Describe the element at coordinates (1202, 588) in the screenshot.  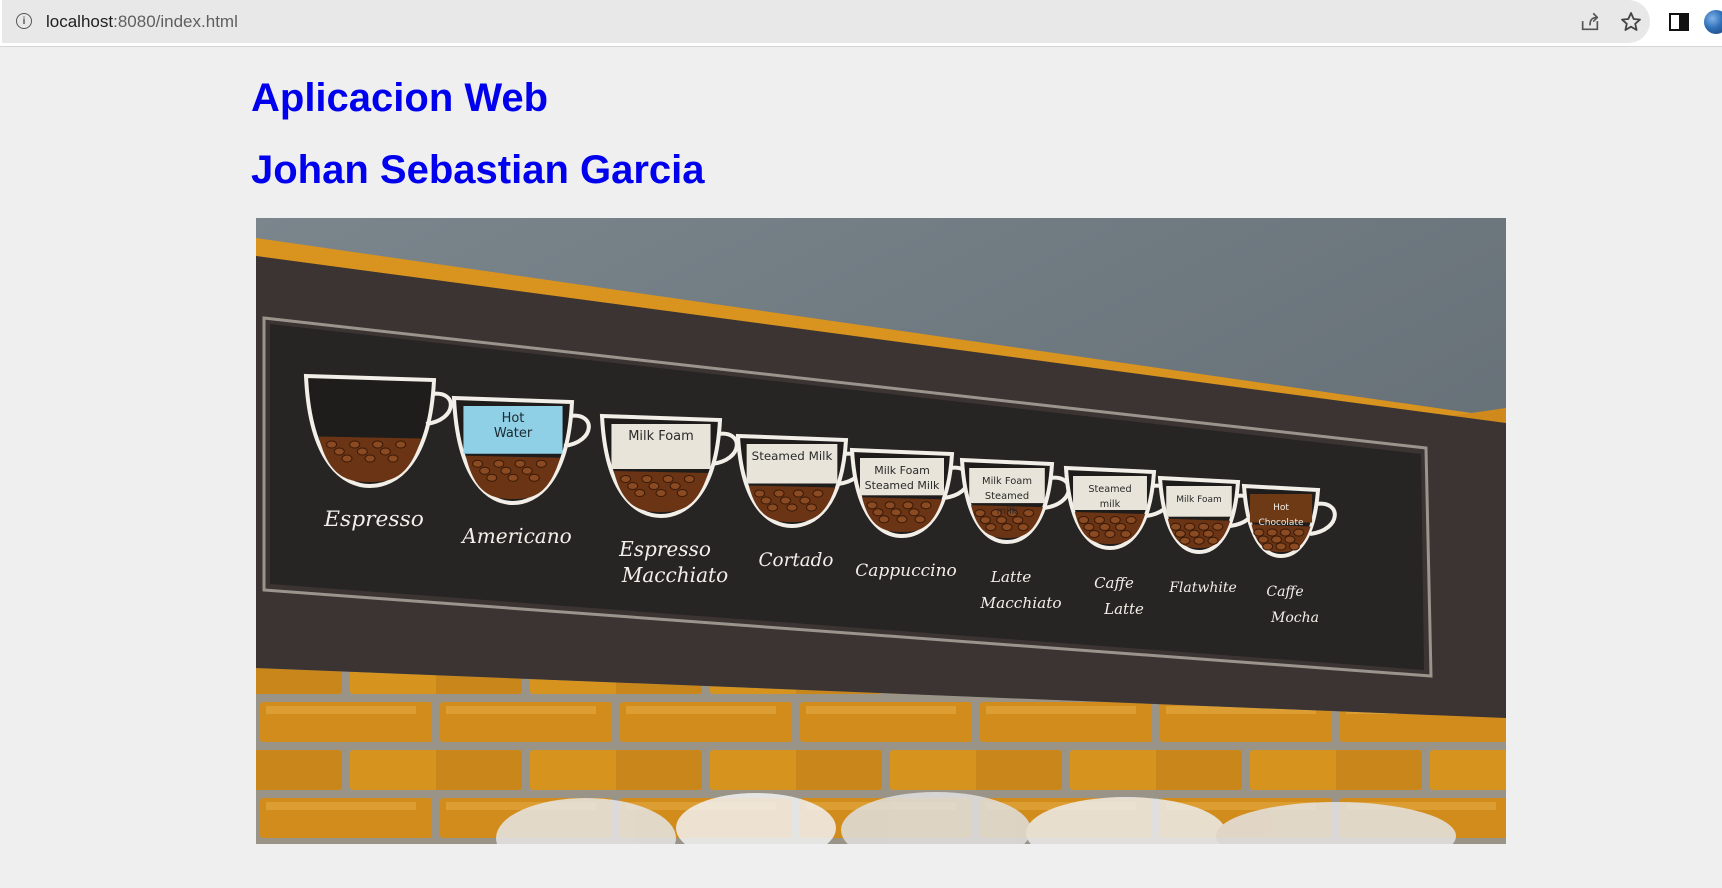
I see `drink-name: Flatwhite` at that location.